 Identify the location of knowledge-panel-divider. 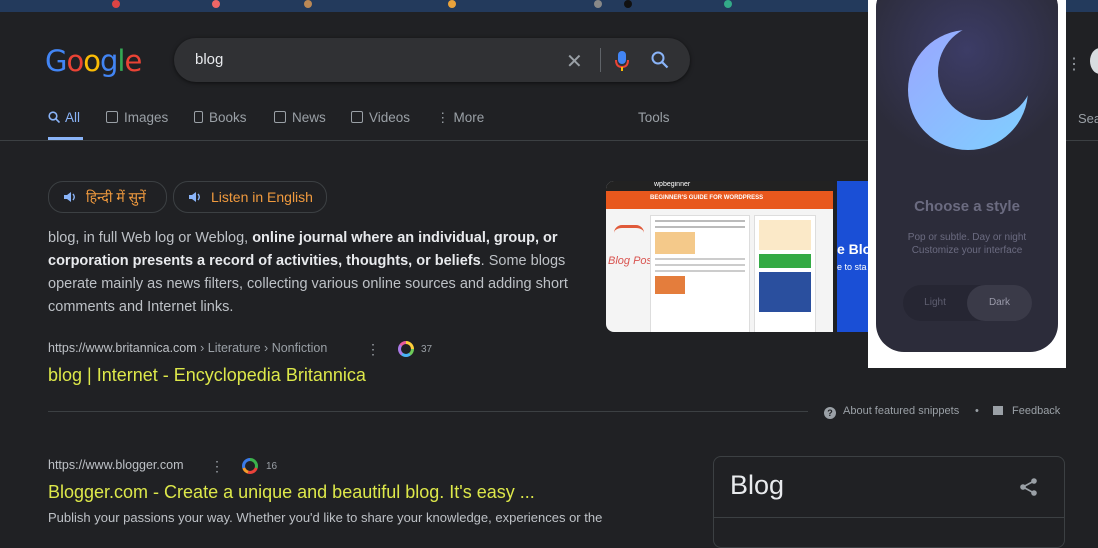
(889, 517).